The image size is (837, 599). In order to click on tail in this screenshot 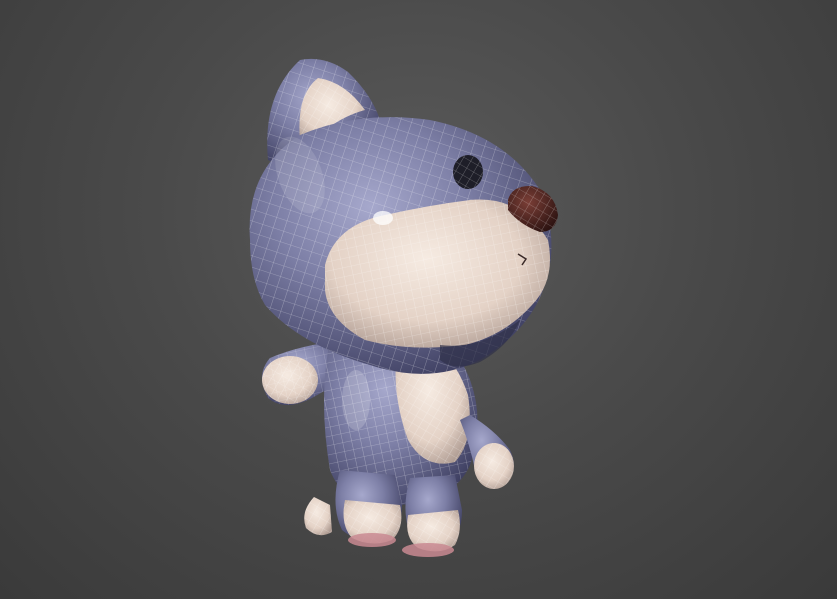, I will do `click(318, 516)`.